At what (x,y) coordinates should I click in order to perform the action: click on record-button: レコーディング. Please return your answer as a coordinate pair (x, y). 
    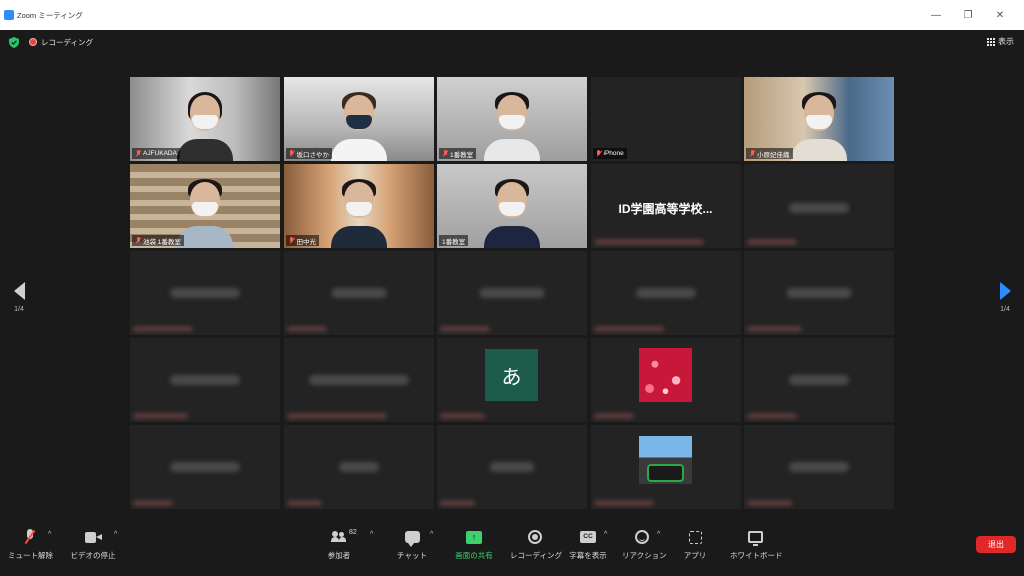
    Looking at the image, I should click on (536, 544).